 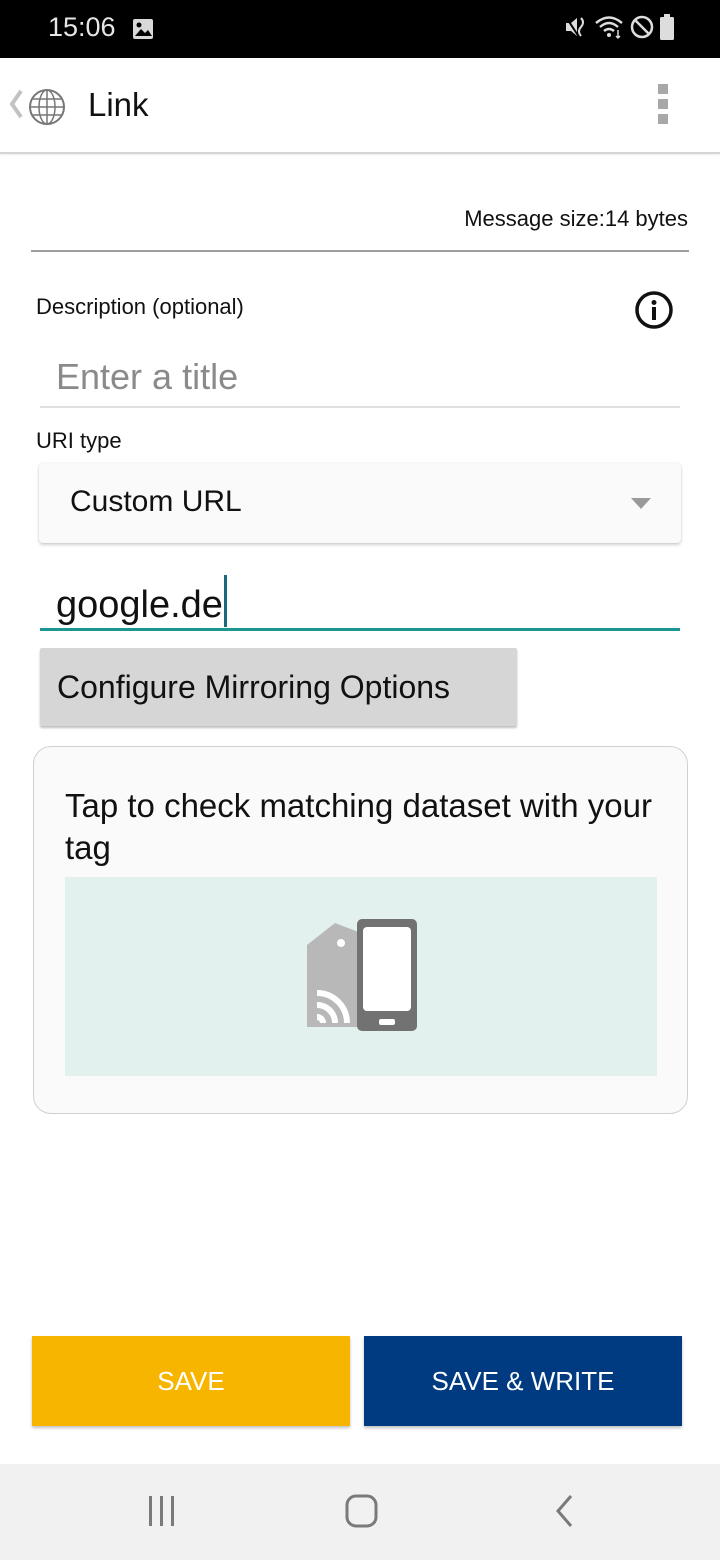 I want to click on configure-mirroring-button: Configure Mirroring Options, so click(x=278, y=687).